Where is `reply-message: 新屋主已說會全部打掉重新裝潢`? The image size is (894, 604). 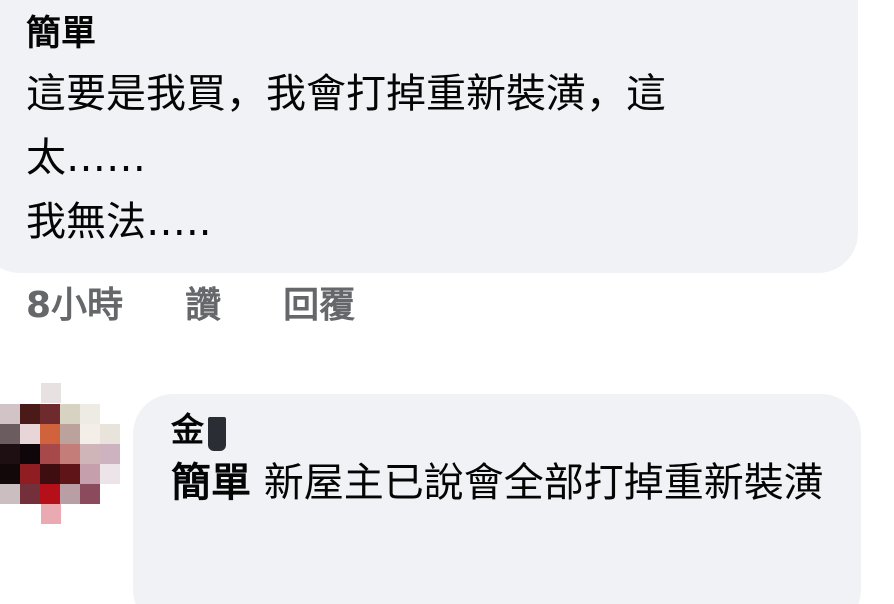 reply-message: 新屋主已說會全部打掉重新裝潢 is located at coordinates (543, 483).